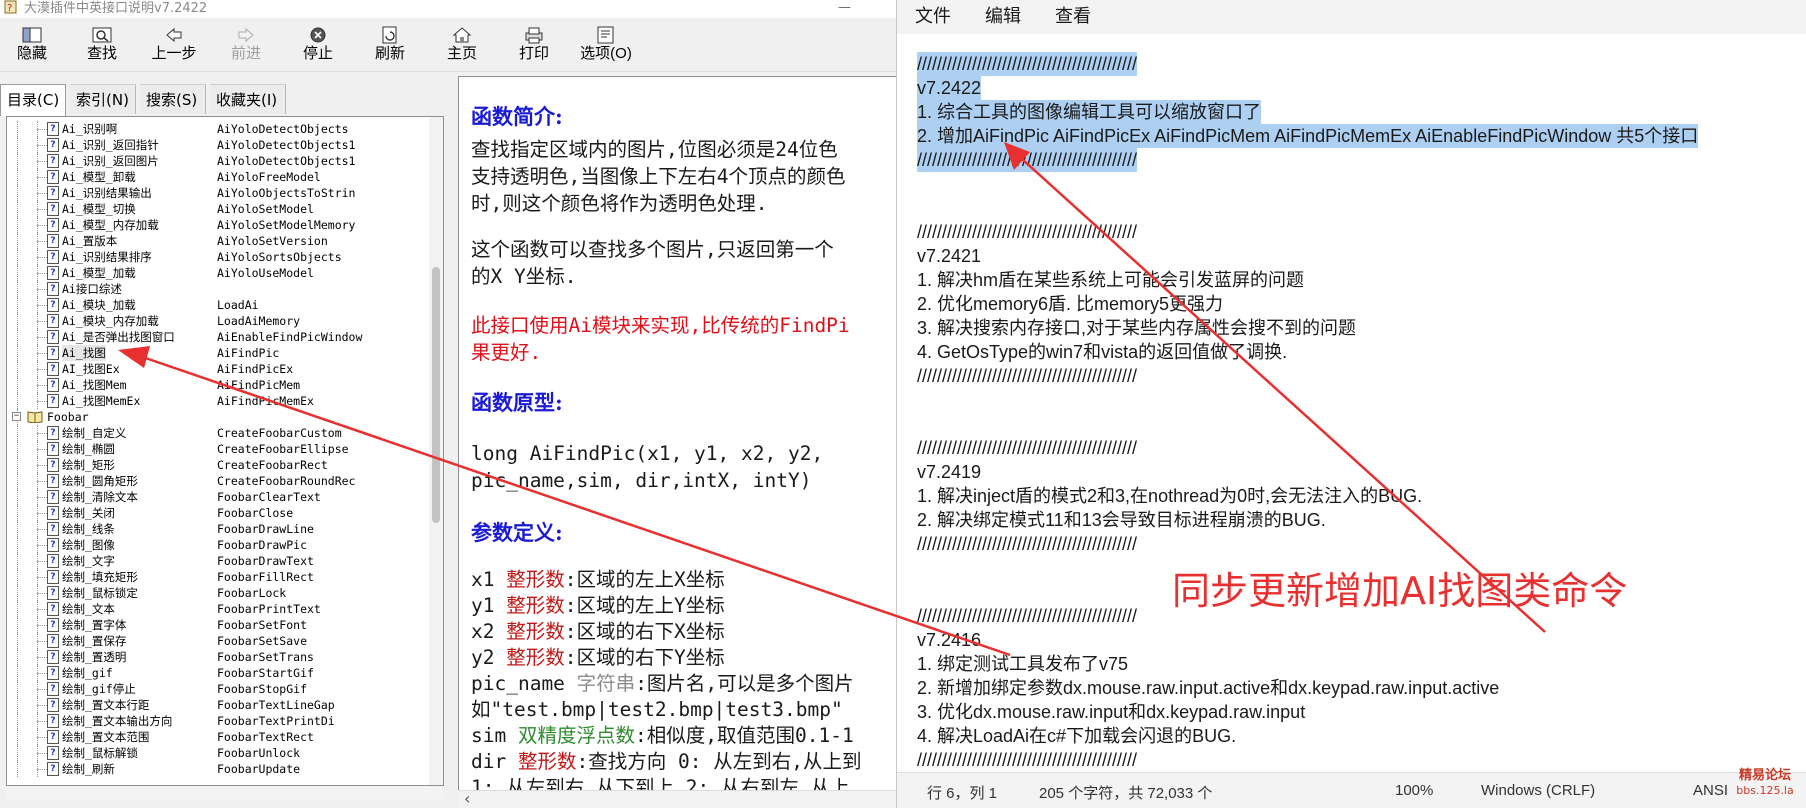 This screenshot has height=808, width=1806. Describe the element at coordinates (225, 481) in the screenshot. I see `tree-item: ? 绘制_圆角矩形 CreateFoobarRoundRec` at that location.